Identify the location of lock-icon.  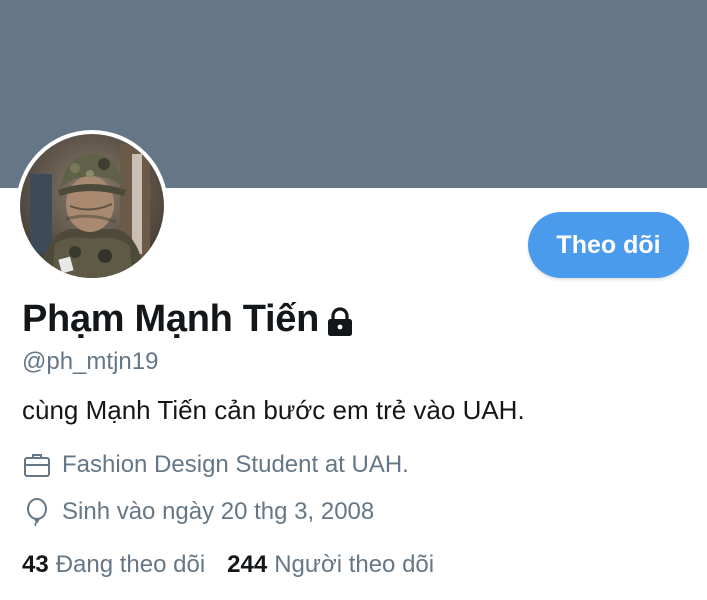
(340, 322).